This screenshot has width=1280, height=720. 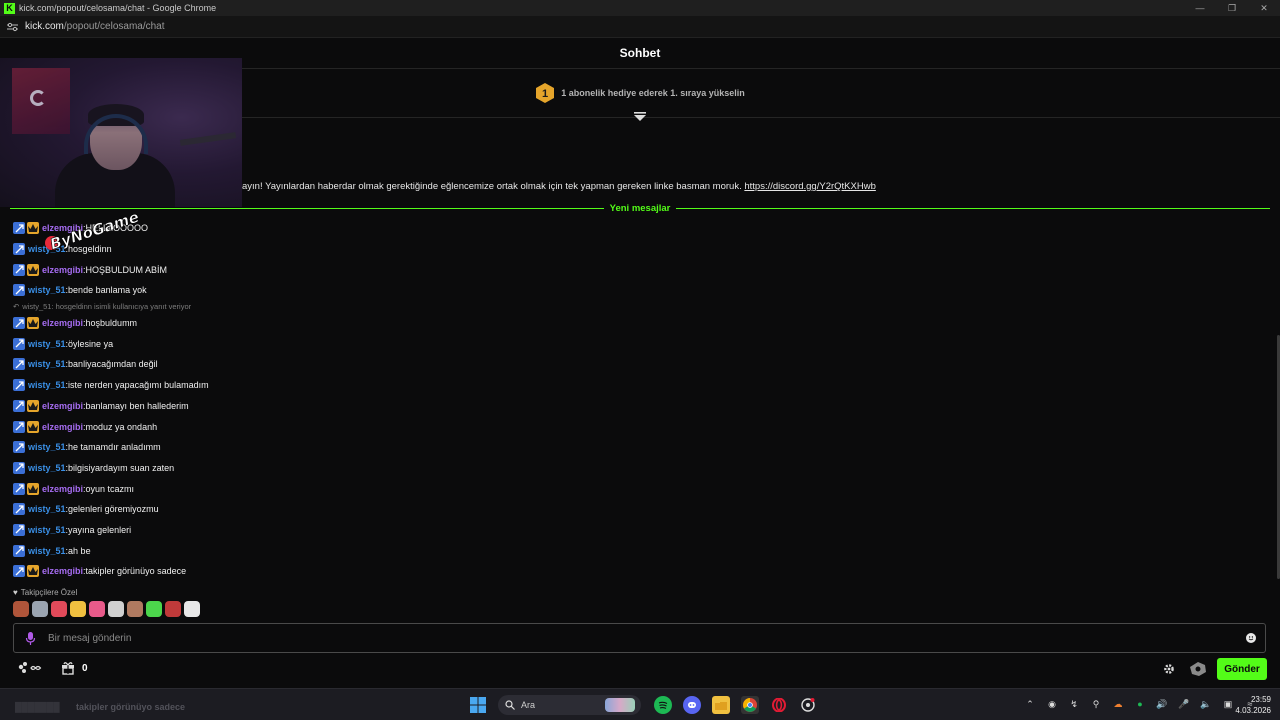 I want to click on emote-menu-icon, so click(x=1198, y=669).